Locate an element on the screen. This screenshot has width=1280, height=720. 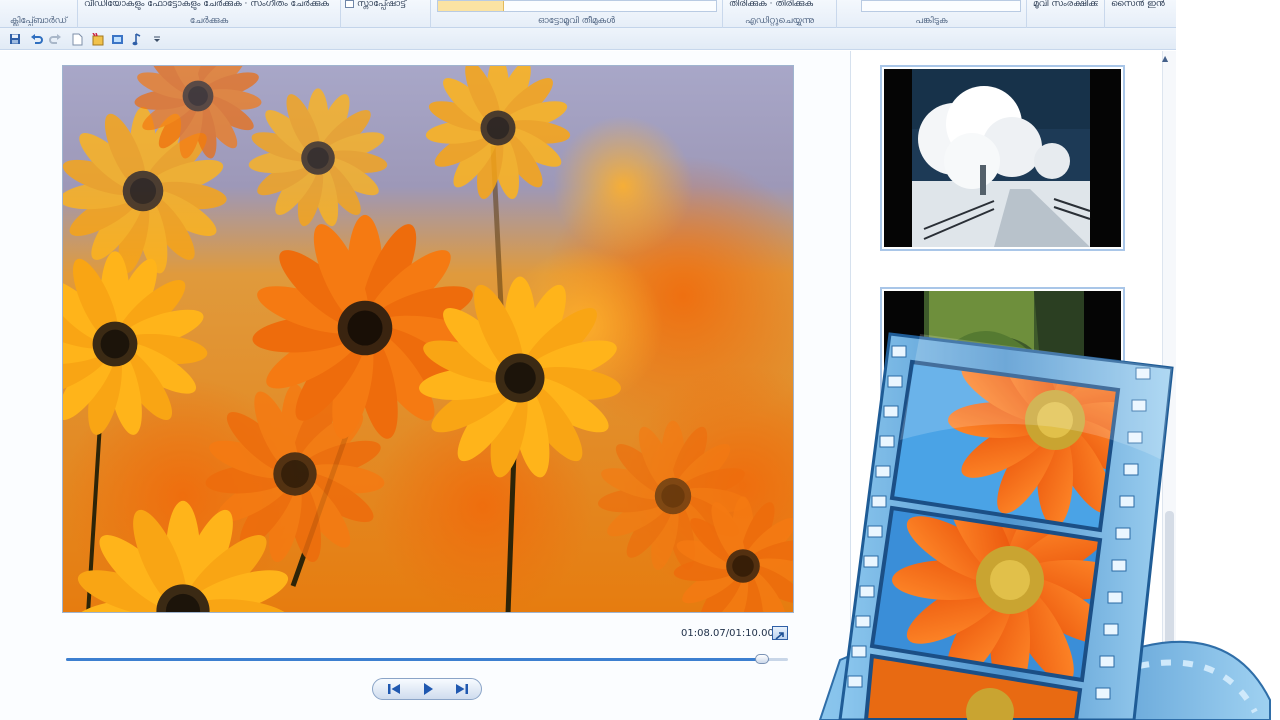
snapshot-checkbox is located at coordinates (349, 4).